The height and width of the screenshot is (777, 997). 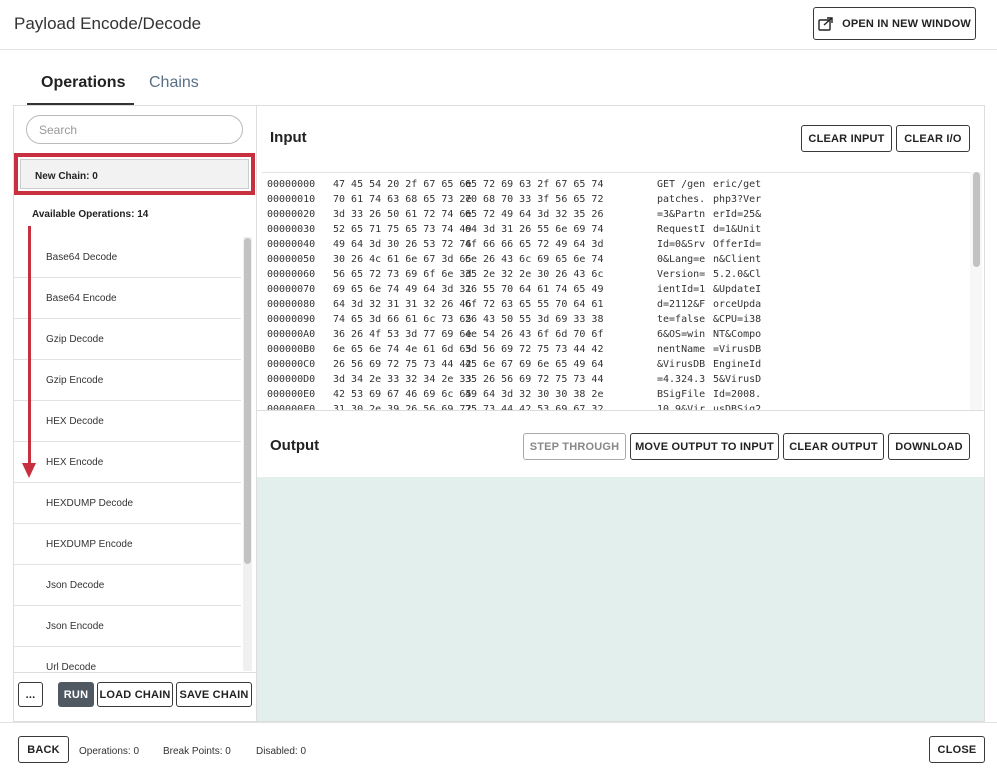 What do you see at coordinates (127, 626) in the screenshot?
I see `operation-item: Json Encode` at bounding box center [127, 626].